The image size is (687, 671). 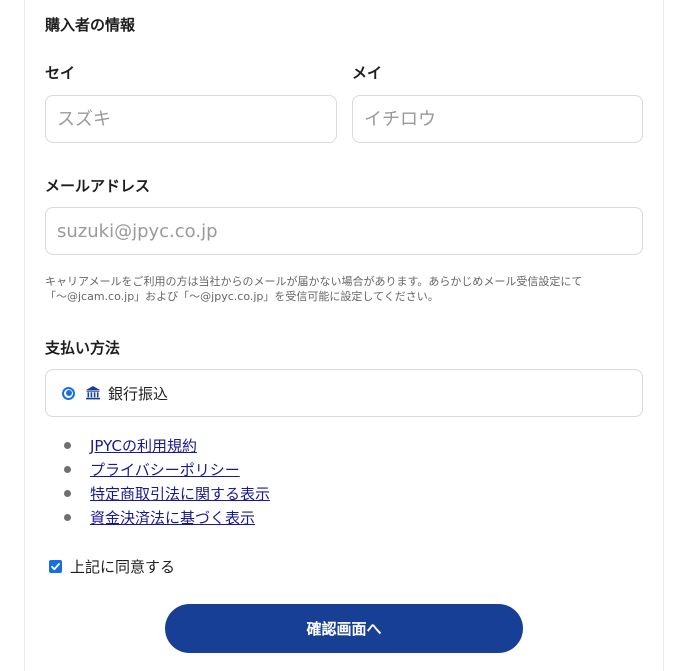 I want to click on radio-selected, so click(x=68, y=393).